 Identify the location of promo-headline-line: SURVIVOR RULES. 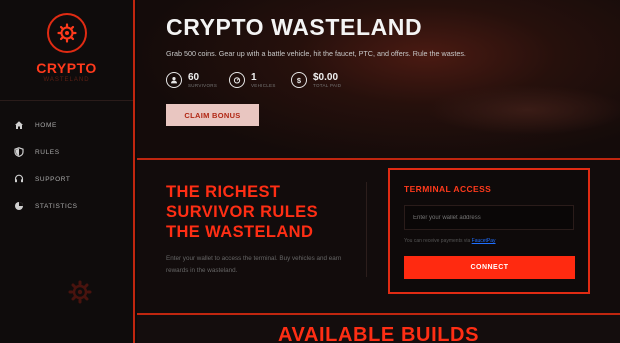
(242, 212).